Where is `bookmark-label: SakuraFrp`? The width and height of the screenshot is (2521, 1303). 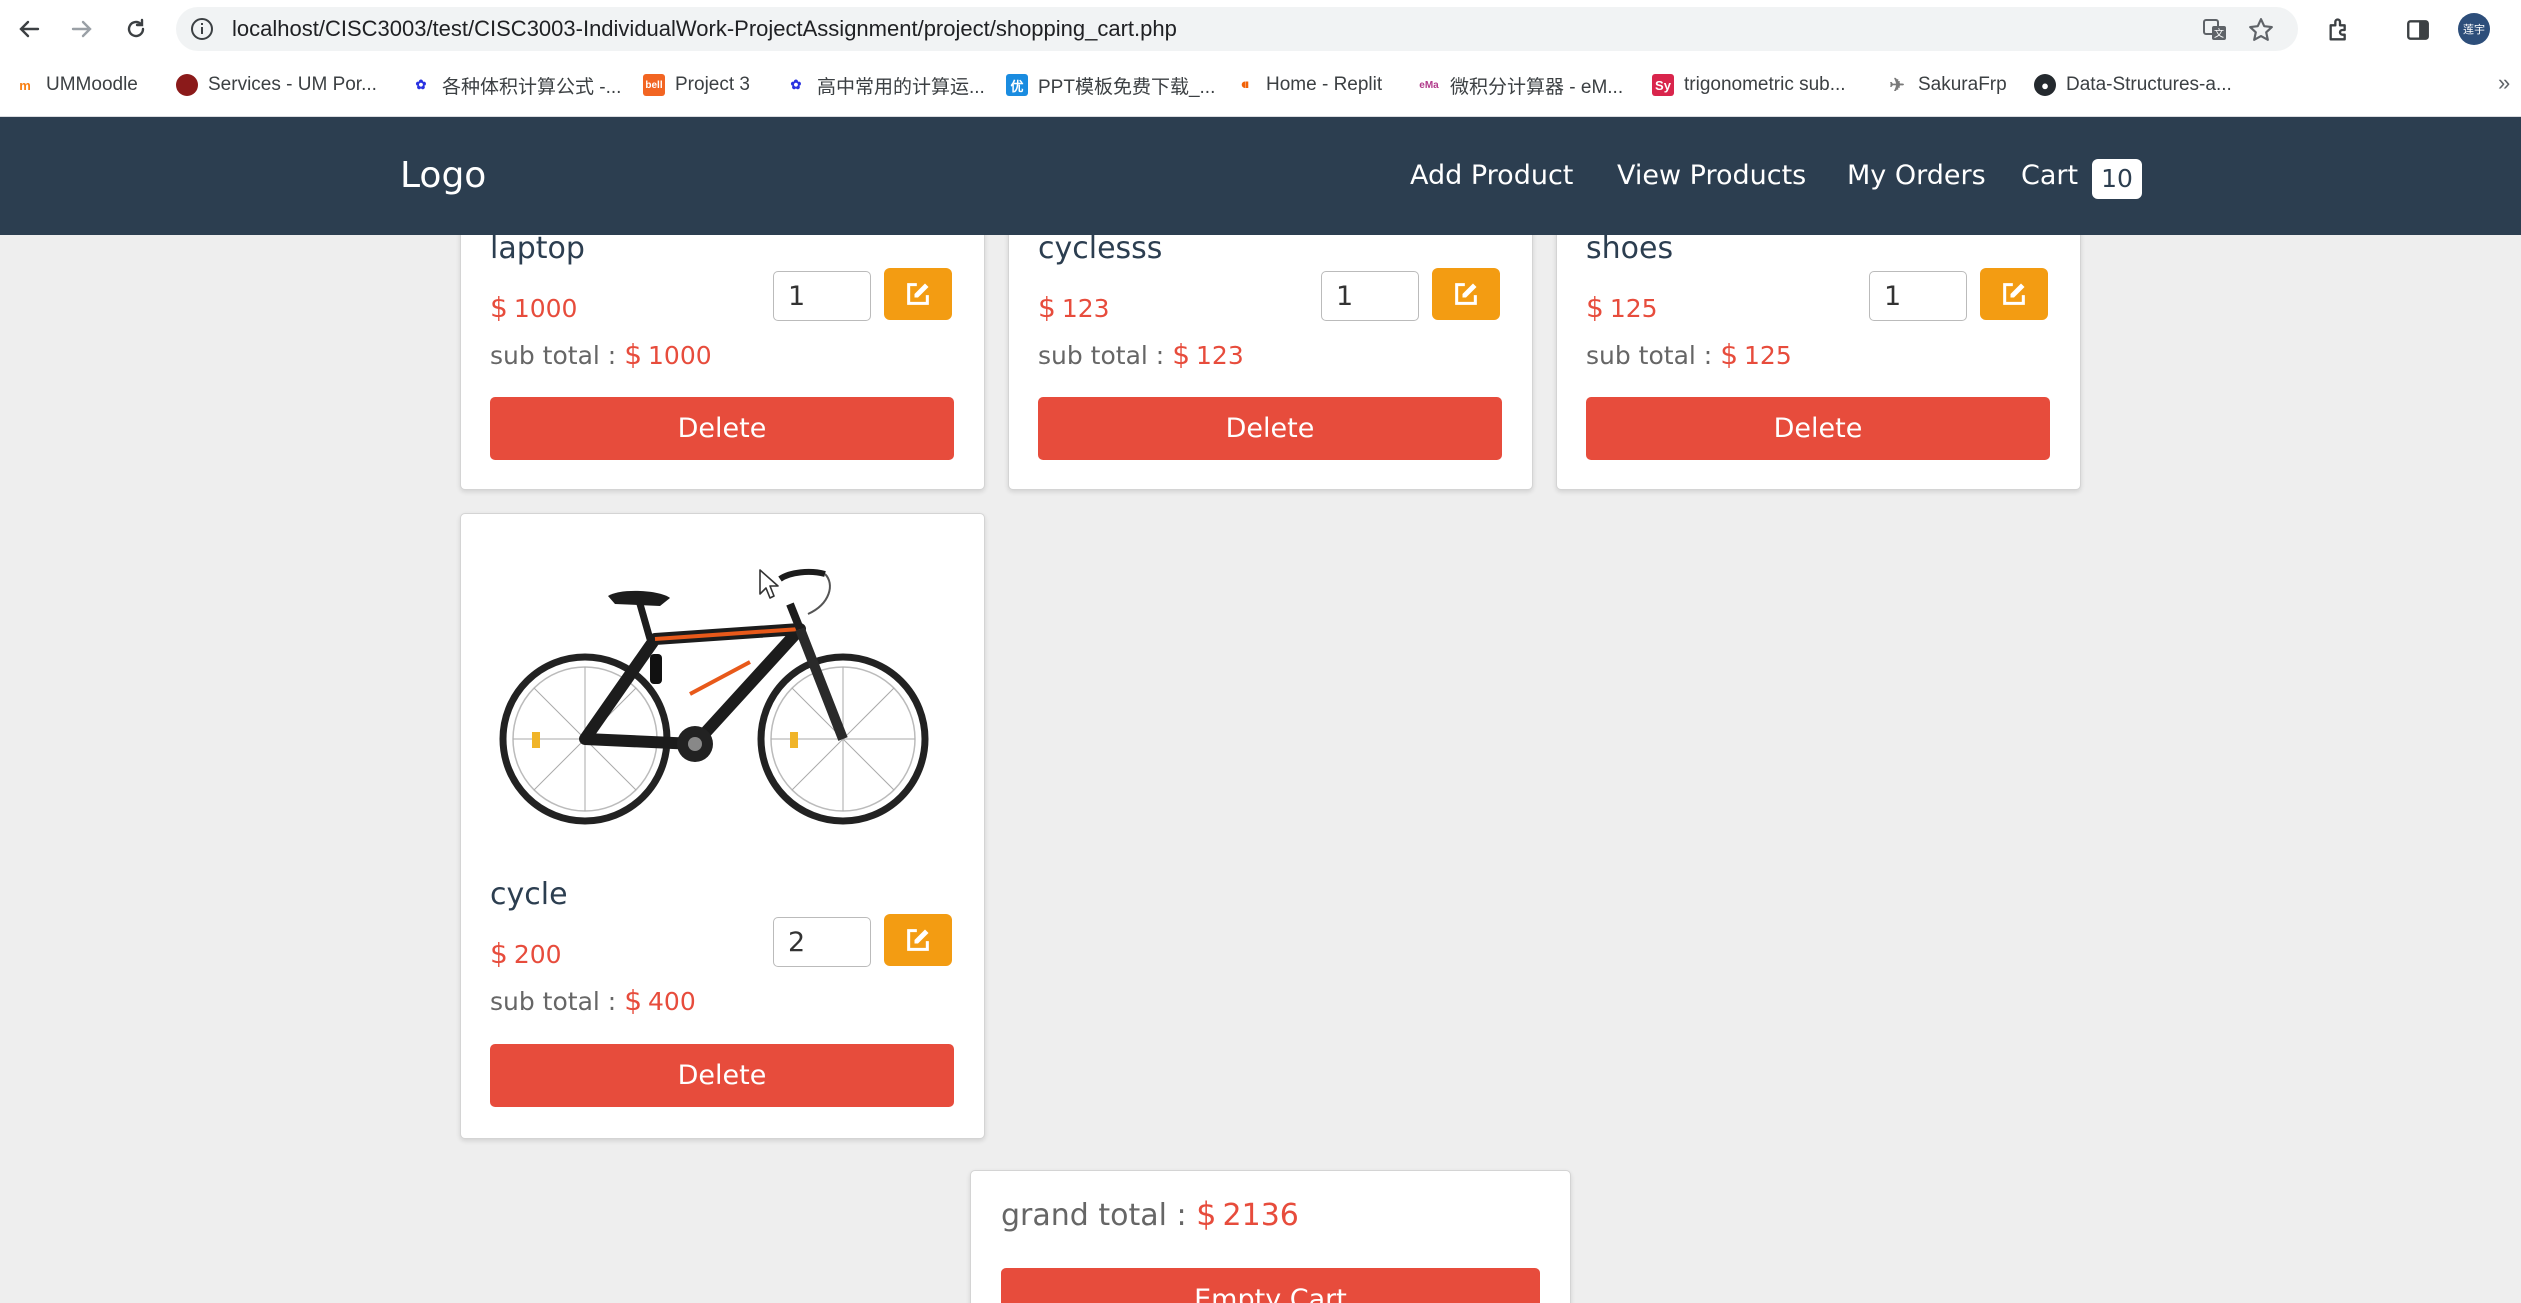 bookmark-label: SakuraFrp is located at coordinates (1962, 84).